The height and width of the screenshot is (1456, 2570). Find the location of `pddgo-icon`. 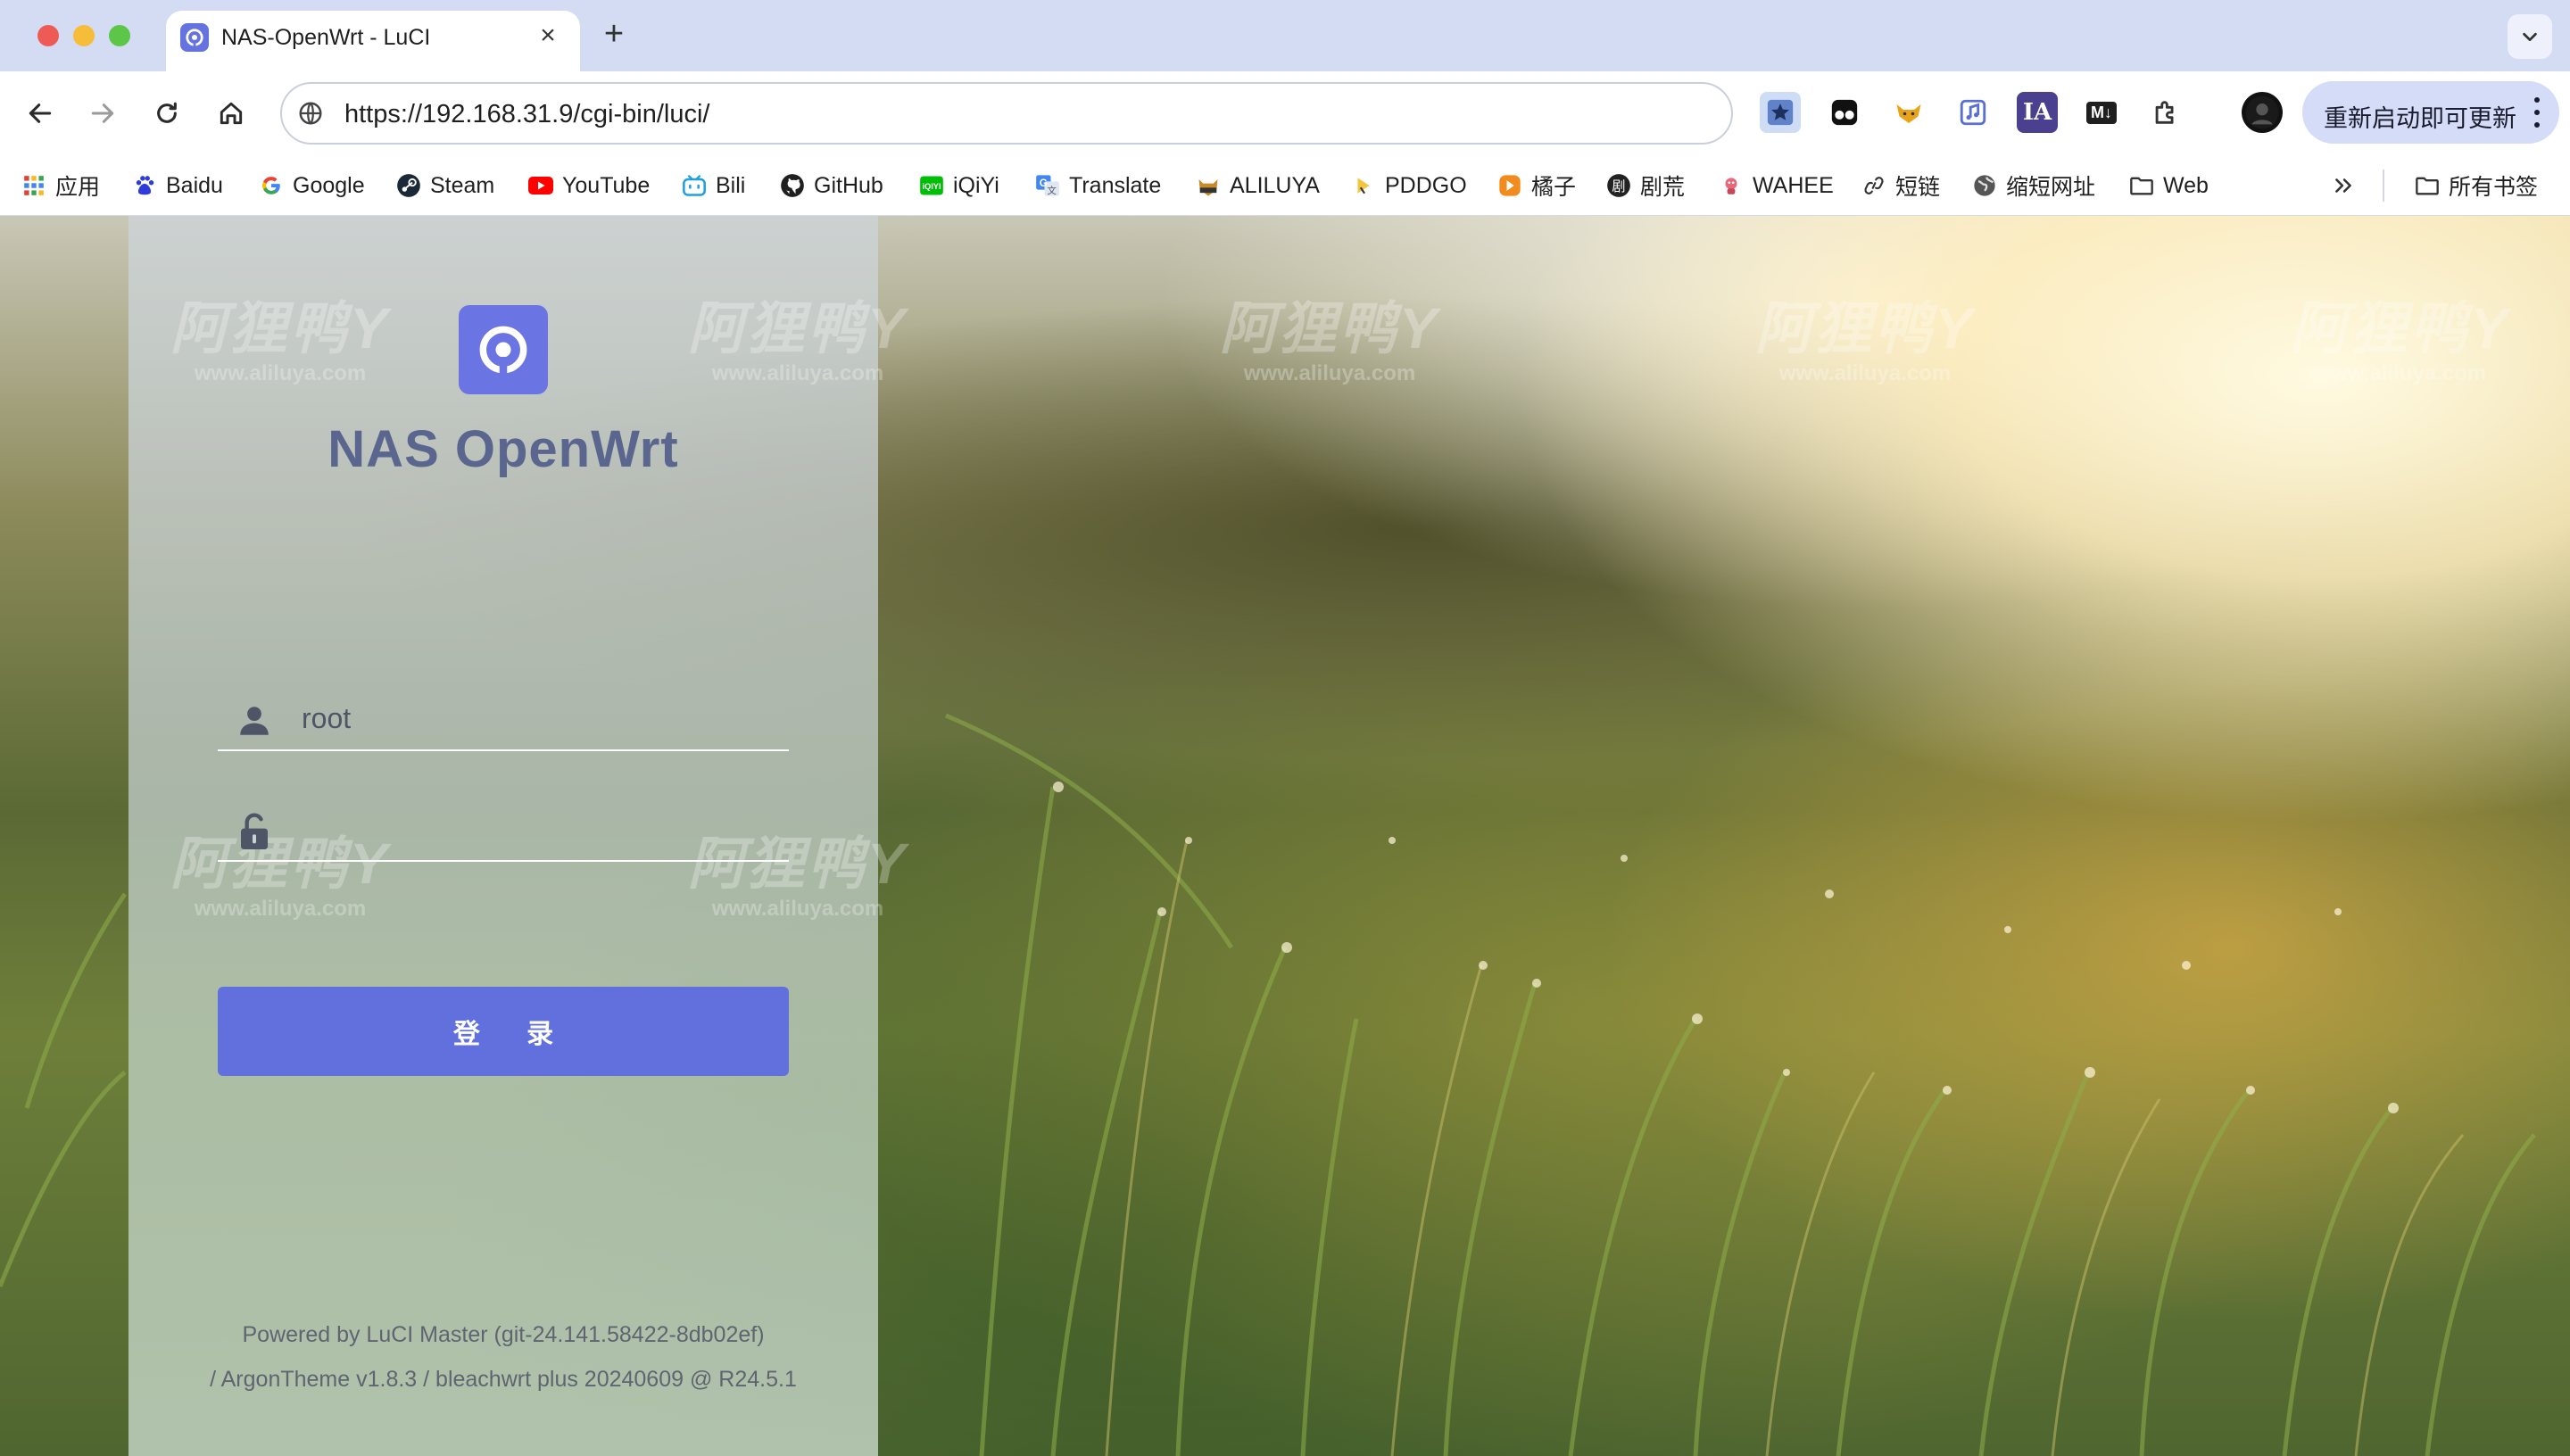

pddgo-icon is located at coordinates (1363, 186).